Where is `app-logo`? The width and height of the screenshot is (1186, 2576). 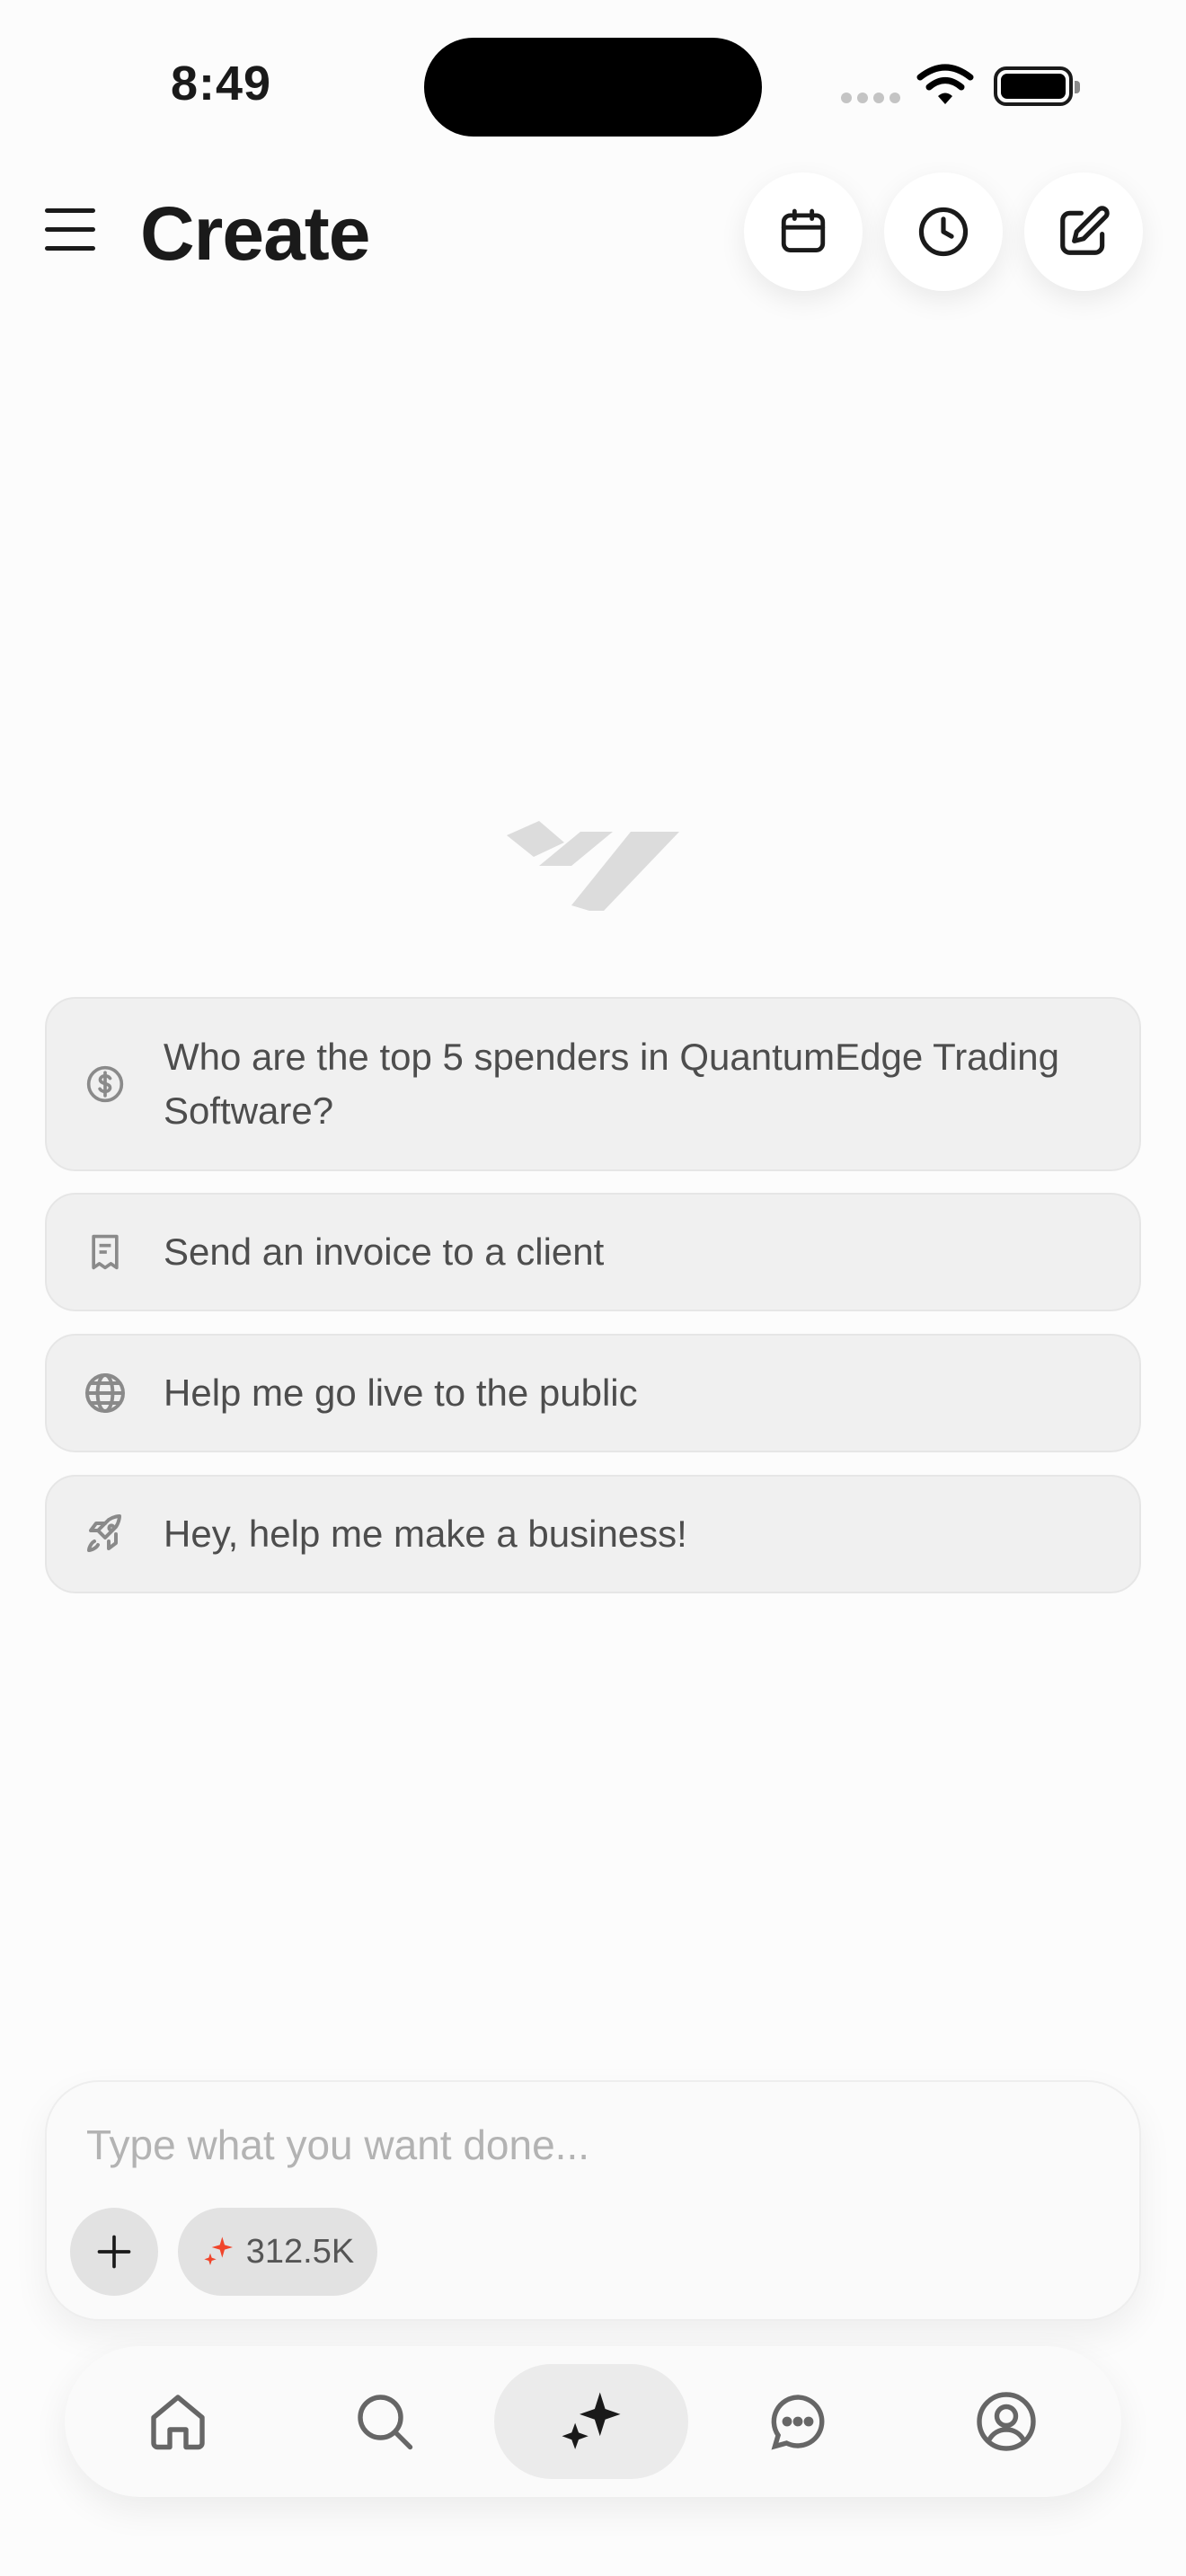 app-logo is located at coordinates (593, 866).